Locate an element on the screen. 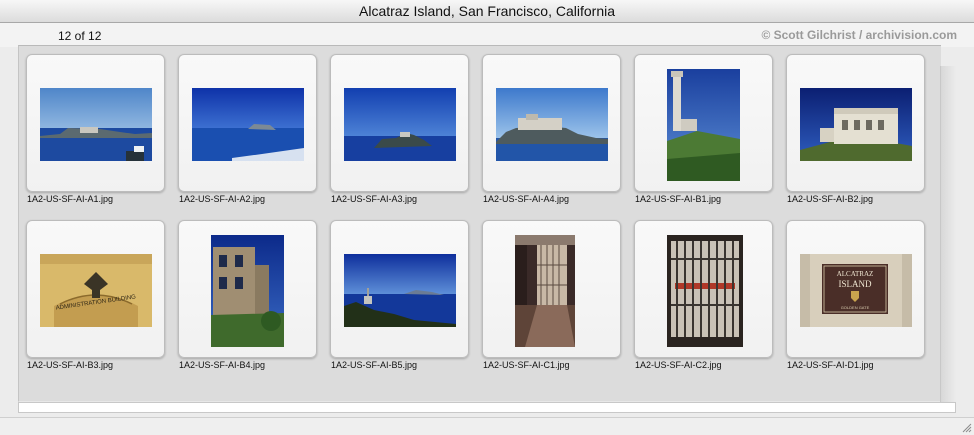 This screenshot has width=974, height=435. photo: ALCATRAZ ISLAND GOLDEN GATE is located at coordinates (856, 290).